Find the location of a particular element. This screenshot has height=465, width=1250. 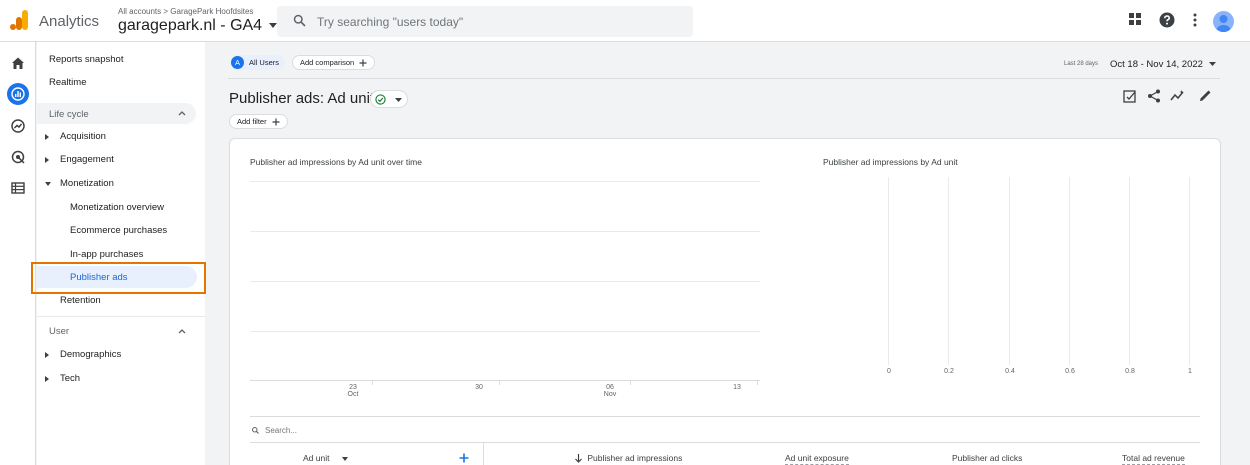

impressions-column-header: Publisher ad impressions is located at coordinates (629, 458).